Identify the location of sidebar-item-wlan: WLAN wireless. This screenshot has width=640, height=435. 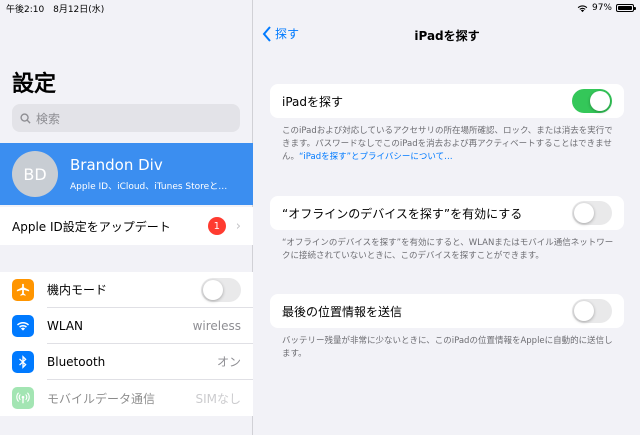
(126, 326).